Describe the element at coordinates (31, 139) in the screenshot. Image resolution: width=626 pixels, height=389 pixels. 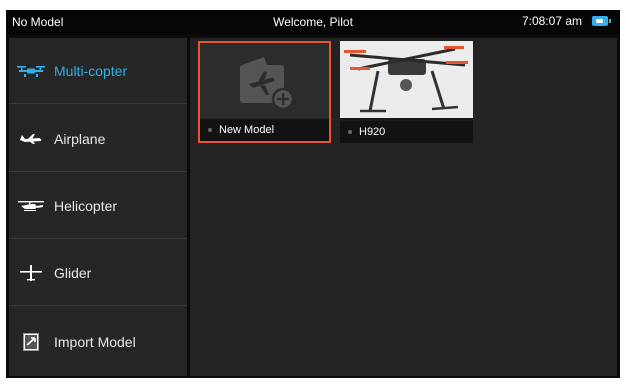
I see `airplane-icon` at that location.